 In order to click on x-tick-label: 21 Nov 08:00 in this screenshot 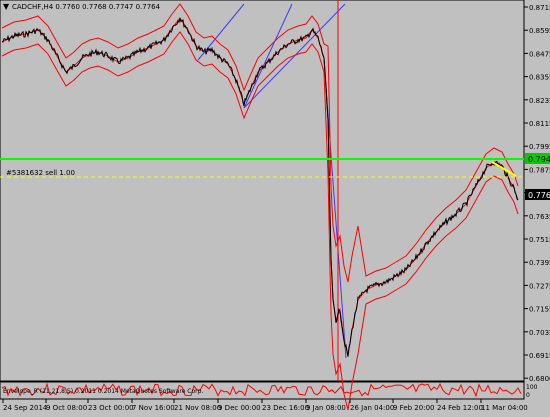, I will do `click(197, 408)`.